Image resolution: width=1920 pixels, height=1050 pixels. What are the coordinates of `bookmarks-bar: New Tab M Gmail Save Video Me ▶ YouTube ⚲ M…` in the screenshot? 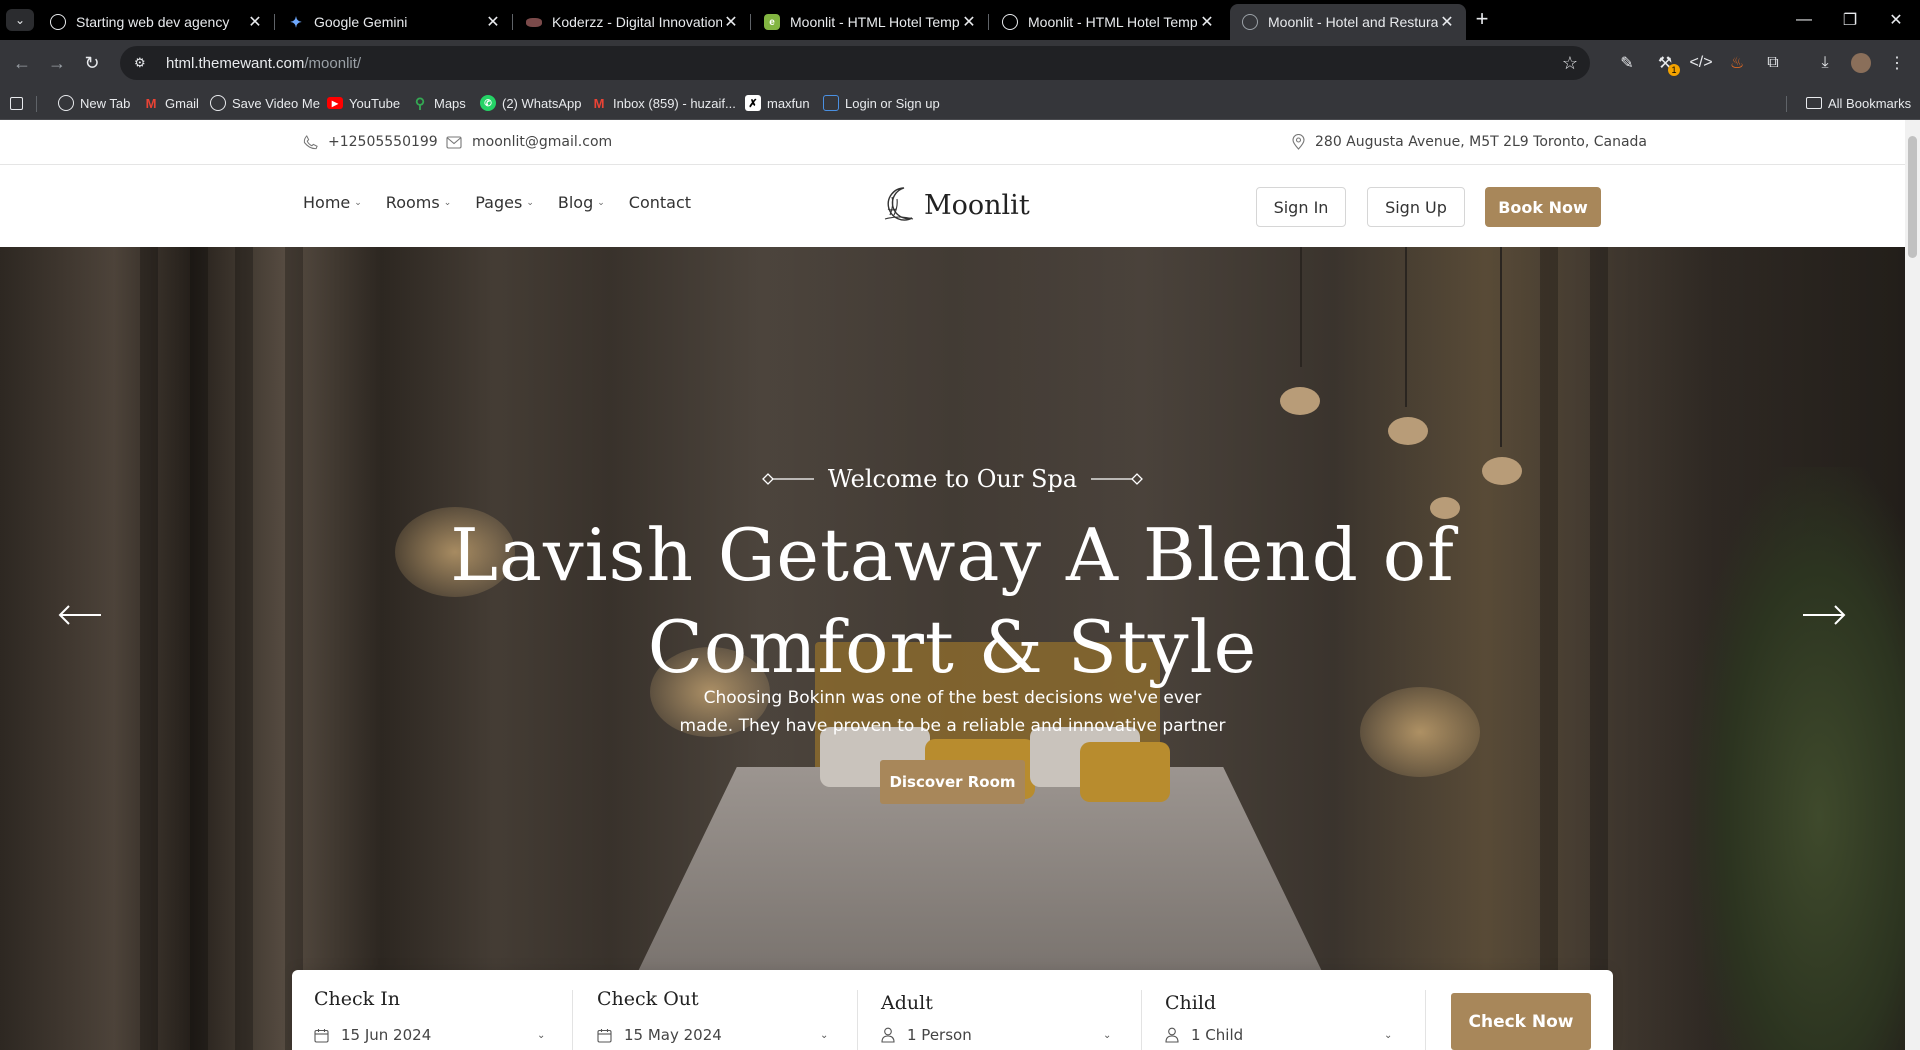 It's located at (960, 103).